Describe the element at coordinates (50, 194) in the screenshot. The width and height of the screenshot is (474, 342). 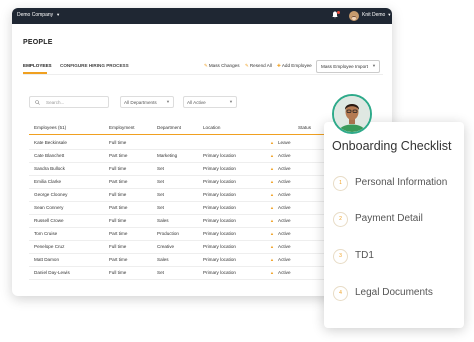
I see `employee-name: George Clooney` at that location.